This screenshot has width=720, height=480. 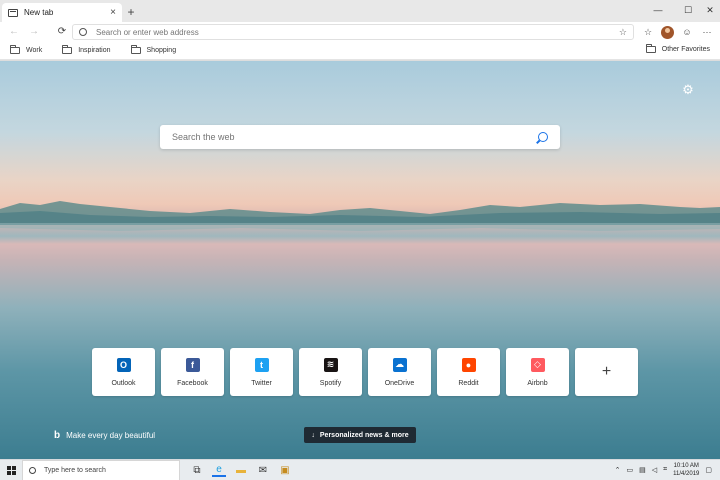 I want to click on settings-gear-icon: ⚙, so click(x=688, y=90).